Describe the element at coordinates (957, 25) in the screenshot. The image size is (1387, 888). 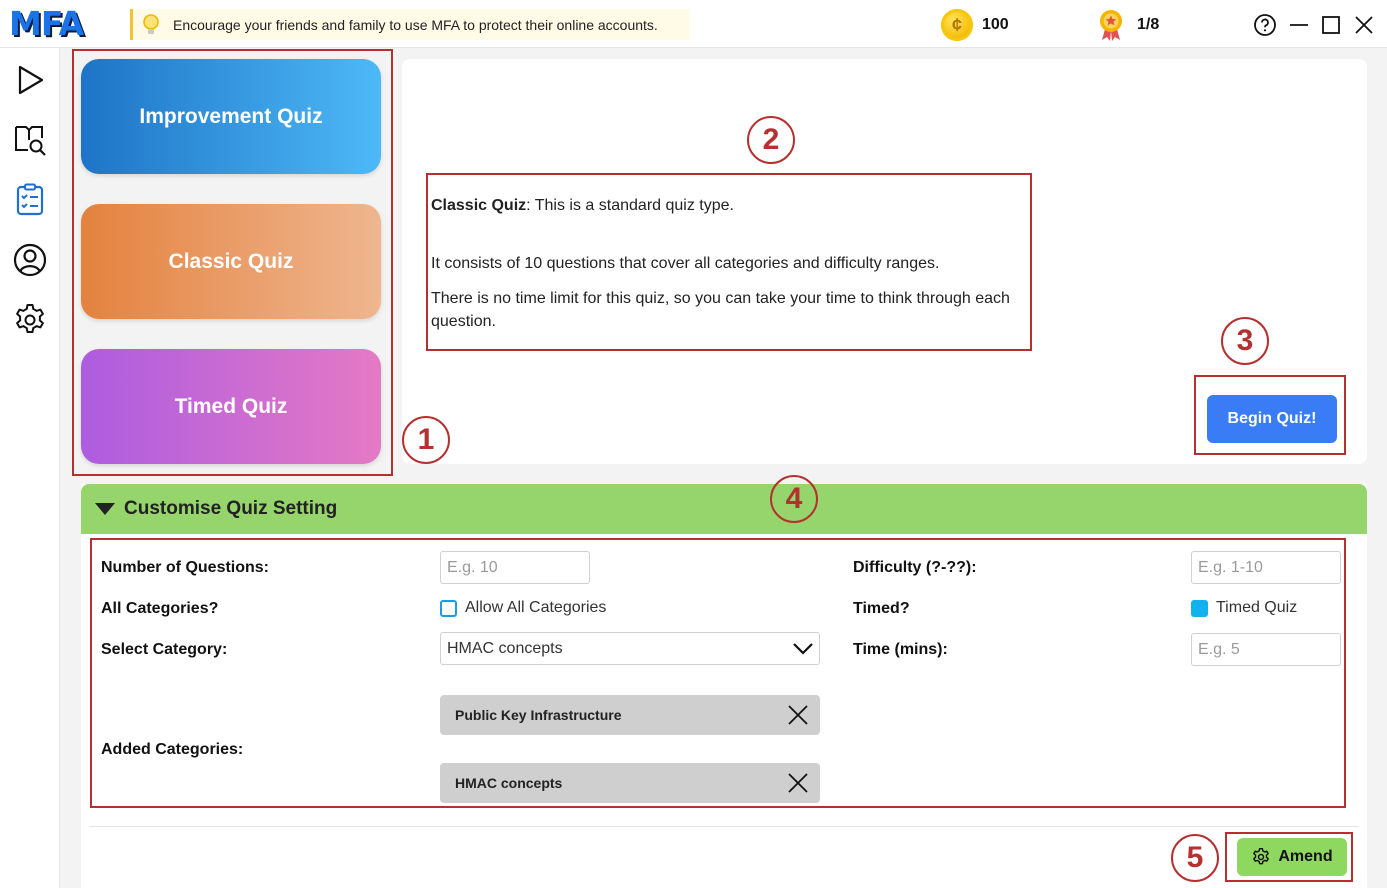
I see `coin-icon: ¢` at that location.